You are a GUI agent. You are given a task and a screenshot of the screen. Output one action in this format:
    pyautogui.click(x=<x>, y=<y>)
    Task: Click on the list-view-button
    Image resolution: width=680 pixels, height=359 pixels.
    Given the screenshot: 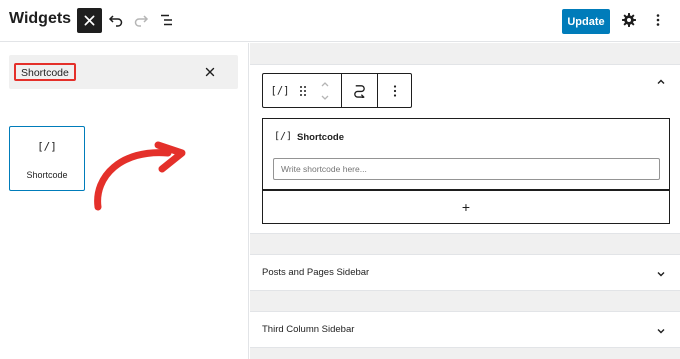 What is the action you would take?
    pyautogui.click(x=167, y=20)
    